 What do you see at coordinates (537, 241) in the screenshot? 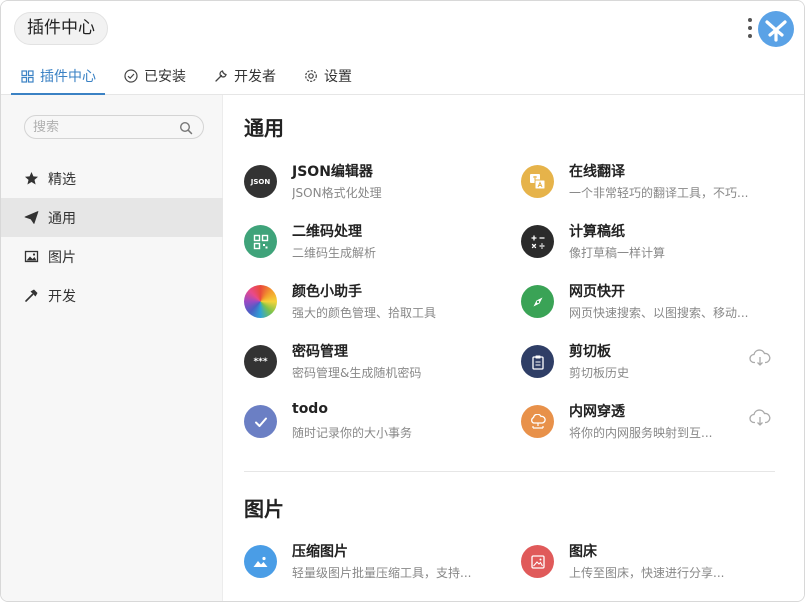
I see `calculator-icon` at bounding box center [537, 241].